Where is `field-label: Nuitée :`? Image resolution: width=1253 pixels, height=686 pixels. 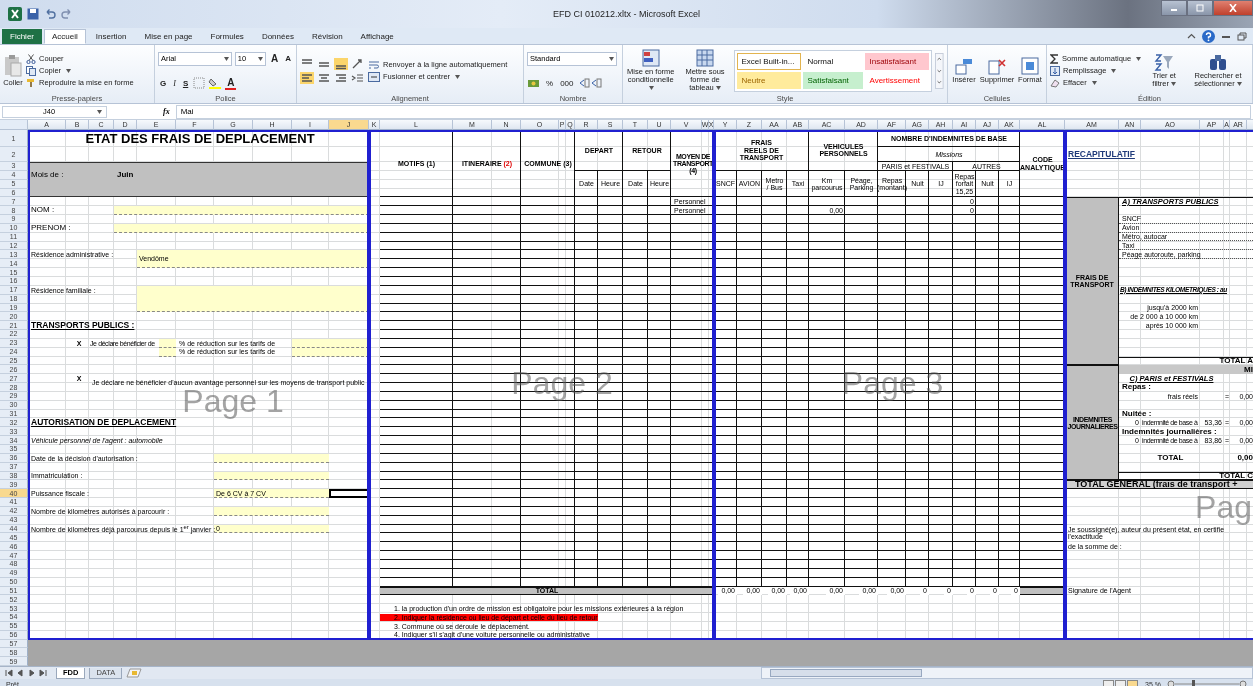
field-label: Nuitée : is located at coordinates (1136, 414).